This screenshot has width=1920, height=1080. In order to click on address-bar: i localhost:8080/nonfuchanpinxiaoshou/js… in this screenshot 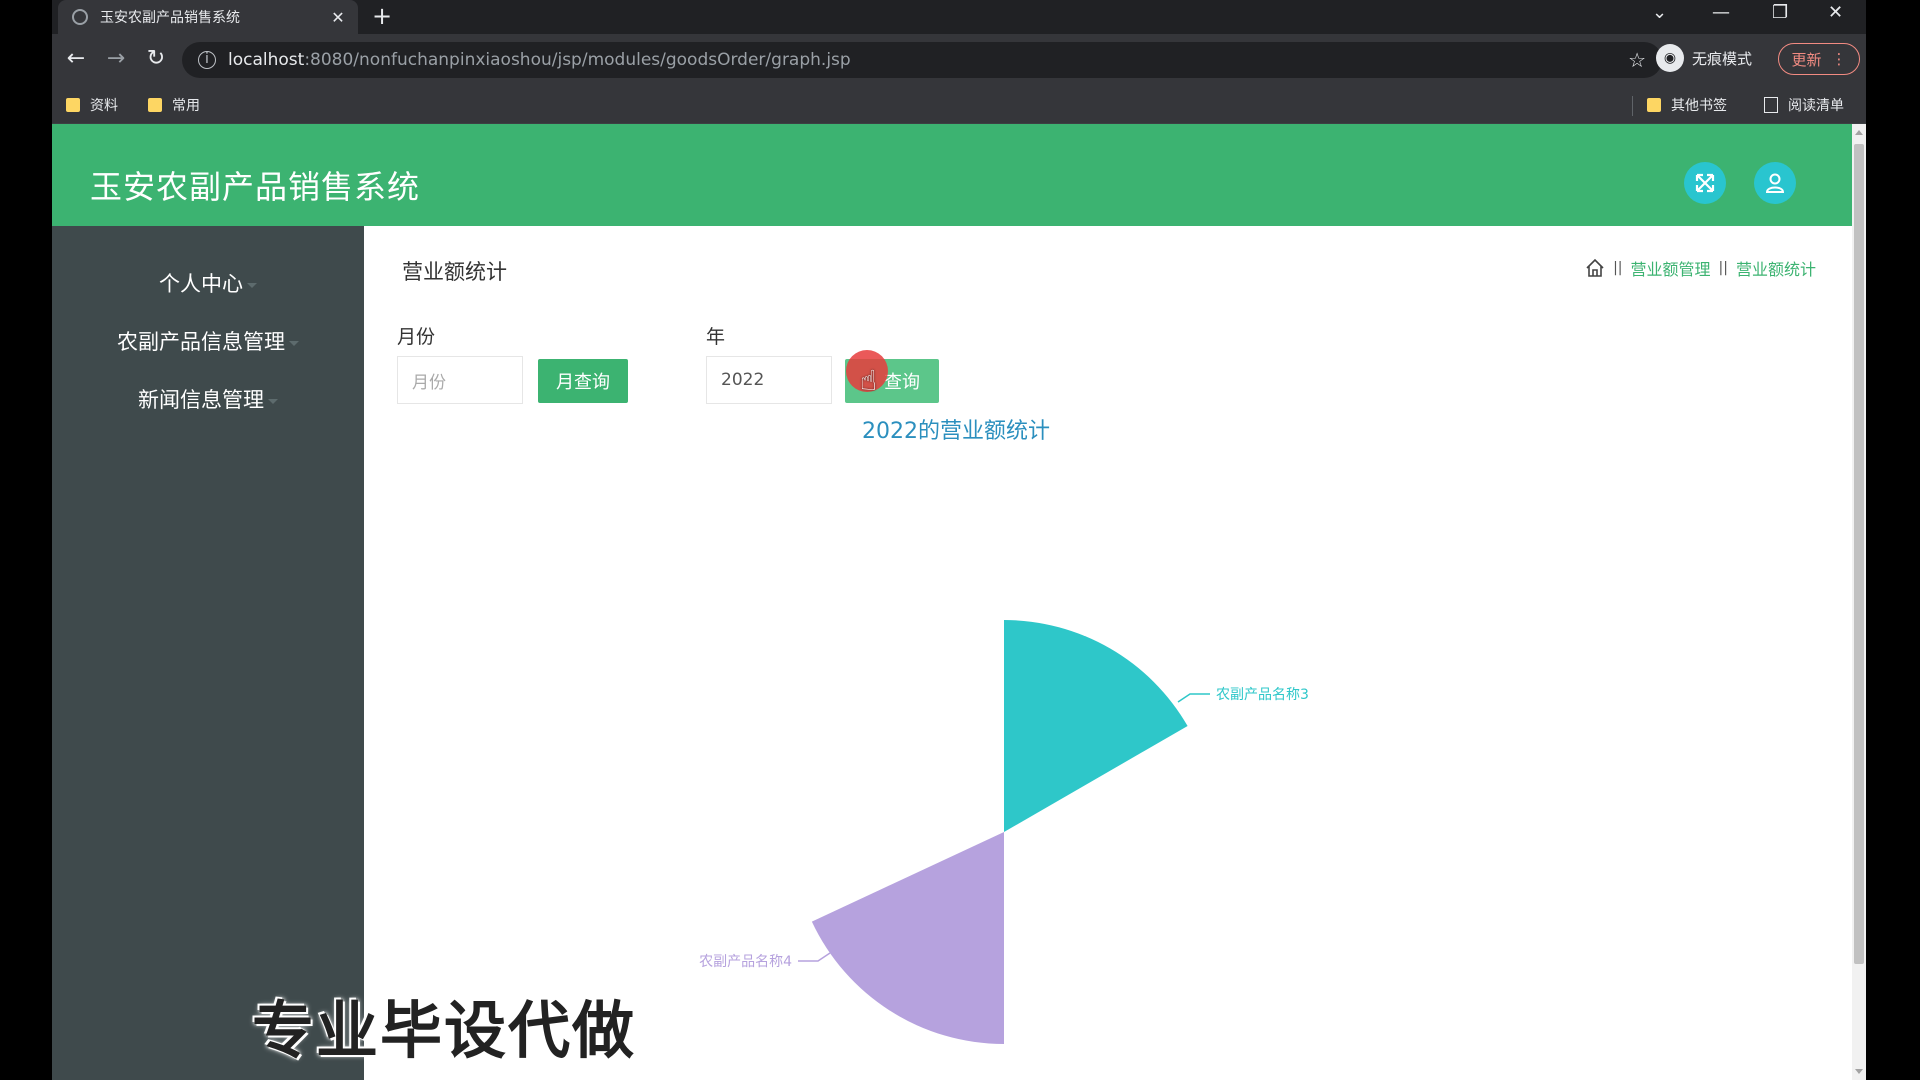, I will do `click(922, 60)`.